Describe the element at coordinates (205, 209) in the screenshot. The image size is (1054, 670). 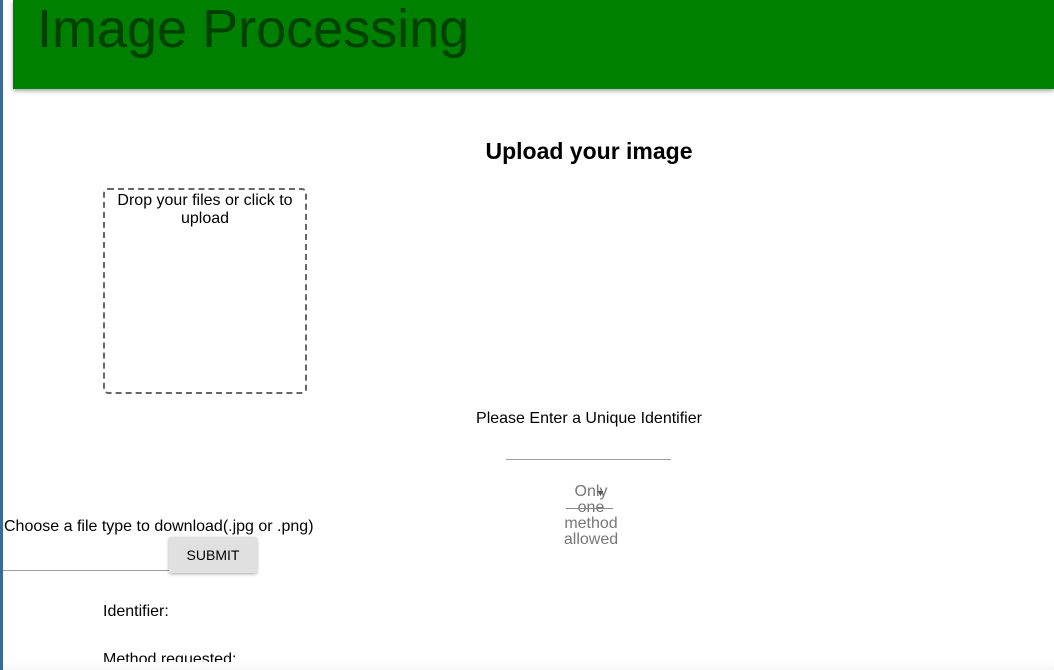
I see `dropzone-text: Drop your files or click to upload` at that location.